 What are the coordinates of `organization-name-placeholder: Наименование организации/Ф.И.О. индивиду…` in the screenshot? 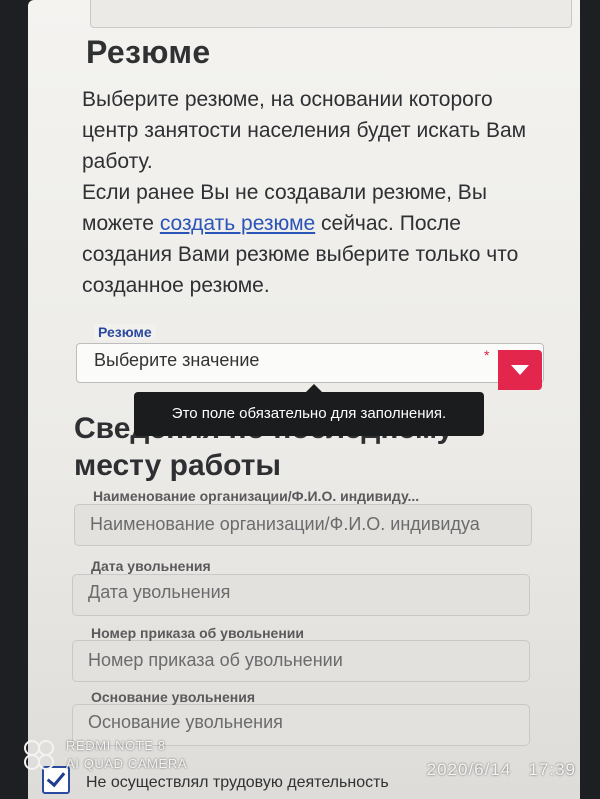 It's located at (285, 524).